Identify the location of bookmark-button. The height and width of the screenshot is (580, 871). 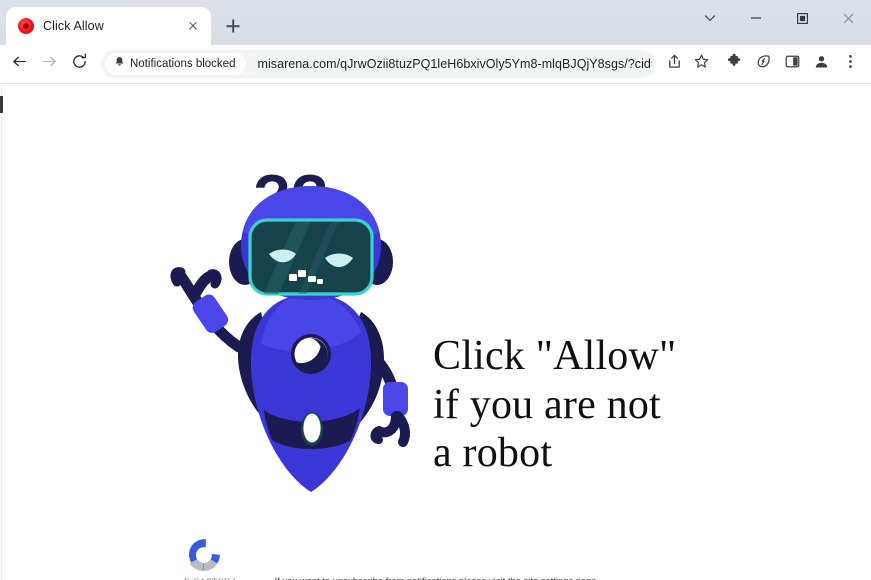
(701, 64).